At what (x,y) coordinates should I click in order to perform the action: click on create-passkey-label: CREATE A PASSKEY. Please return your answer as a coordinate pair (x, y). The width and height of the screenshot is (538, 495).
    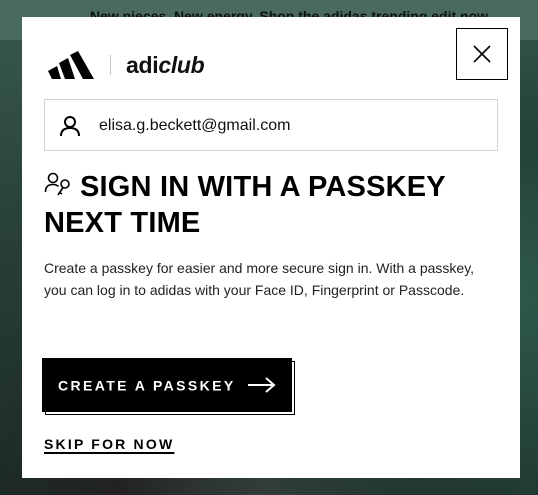
    Looking at the image, I should click on (147, 385).